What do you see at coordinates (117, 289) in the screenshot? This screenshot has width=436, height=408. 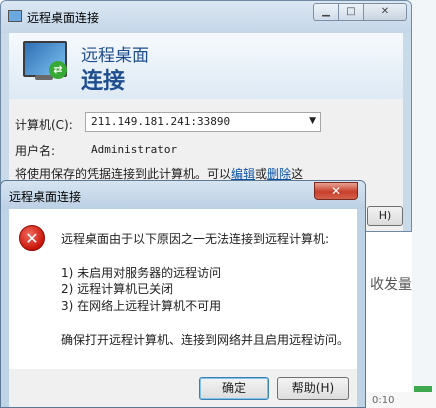 I see `error-reason-2: 2) 远程计算机已关闭` at bounding box center [117, 289].